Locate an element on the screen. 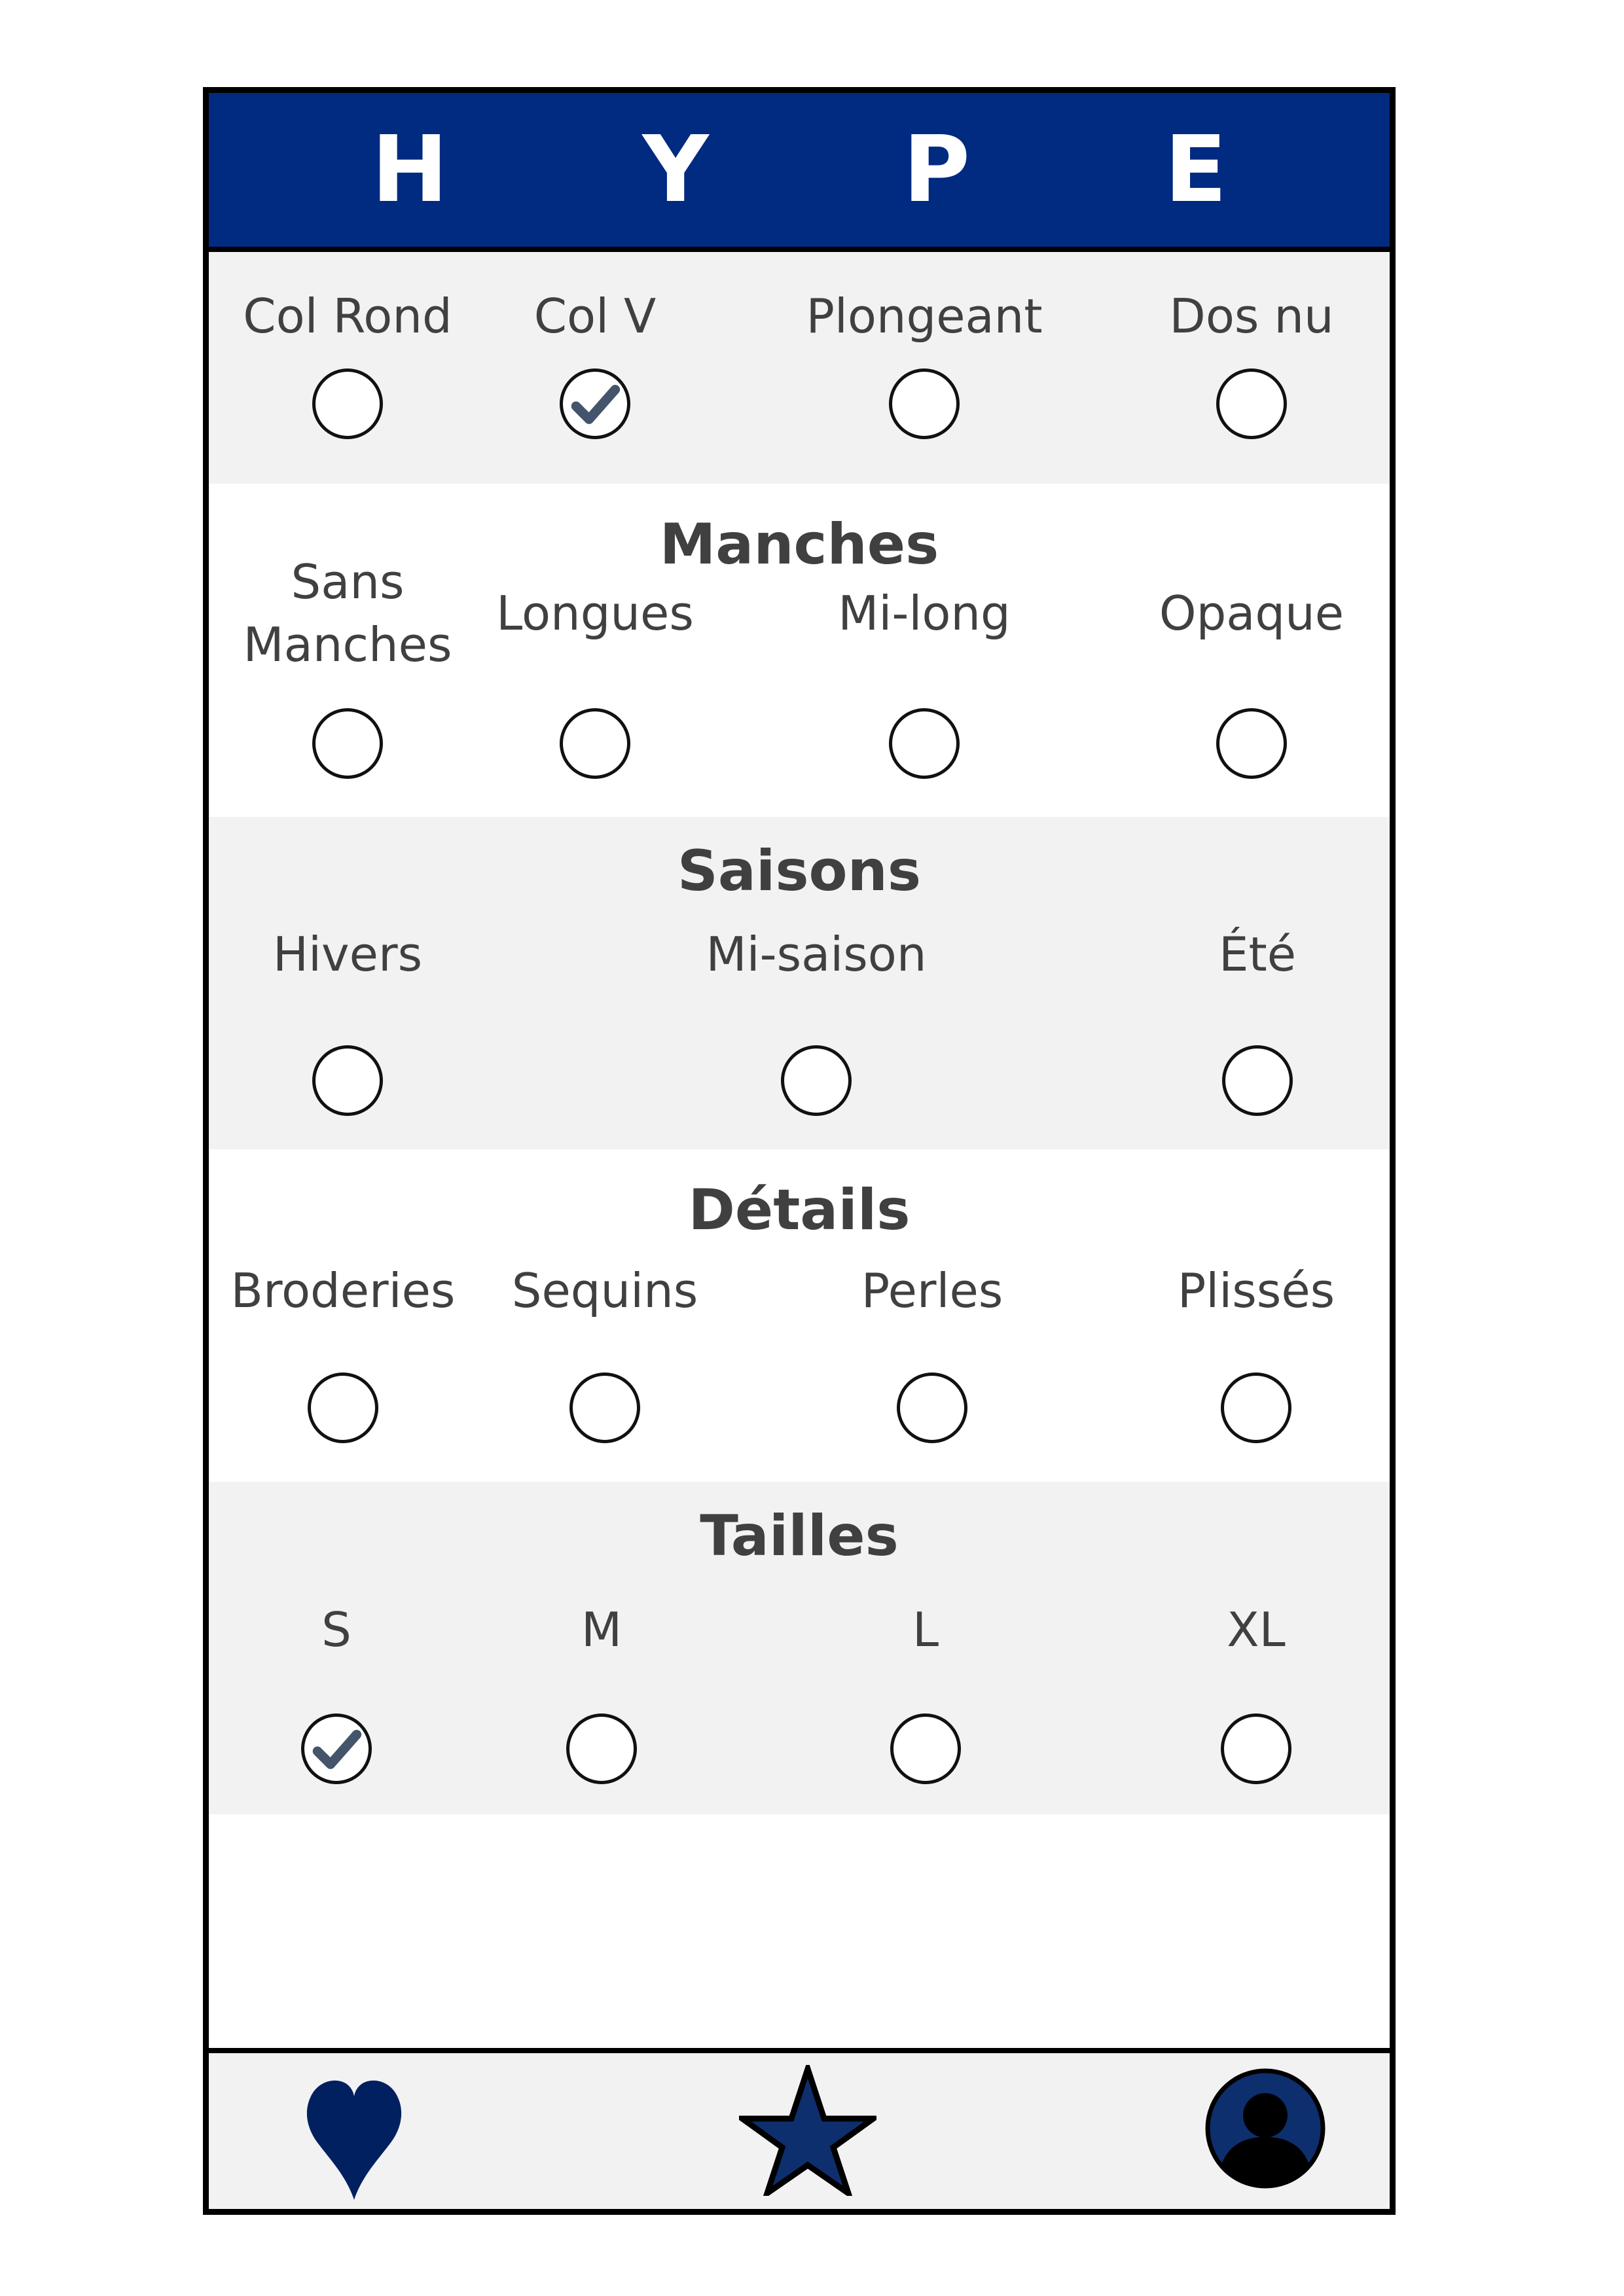 This screenshot has width=1624, height=2296. option-label: S is located at coordinates (336, 1629).